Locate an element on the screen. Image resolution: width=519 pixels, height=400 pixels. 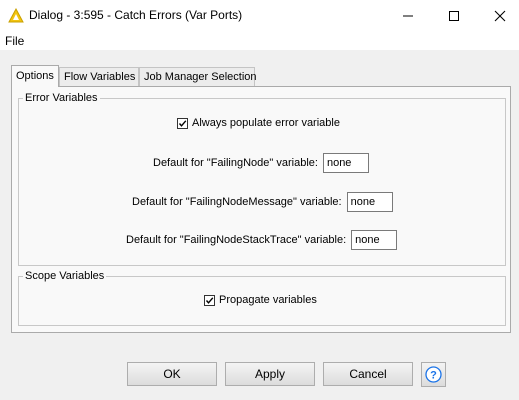
failing-node-stacktrace-input is located at coordinates (374, 240).